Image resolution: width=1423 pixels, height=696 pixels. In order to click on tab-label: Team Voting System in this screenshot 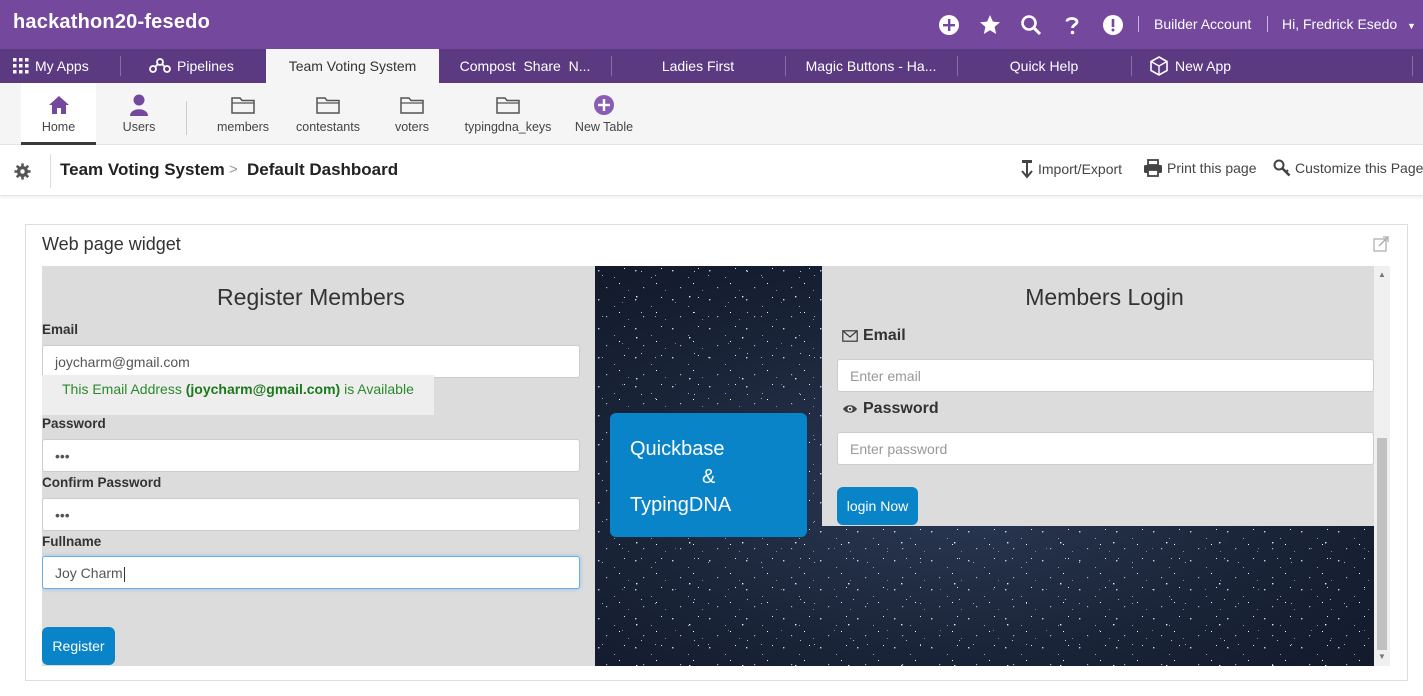, I will do `click(352, 66)`.